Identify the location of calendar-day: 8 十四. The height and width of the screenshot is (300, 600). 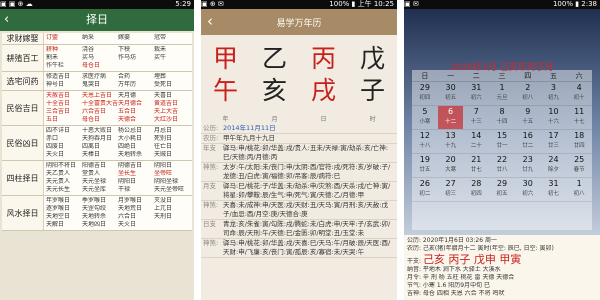
(502, 117).